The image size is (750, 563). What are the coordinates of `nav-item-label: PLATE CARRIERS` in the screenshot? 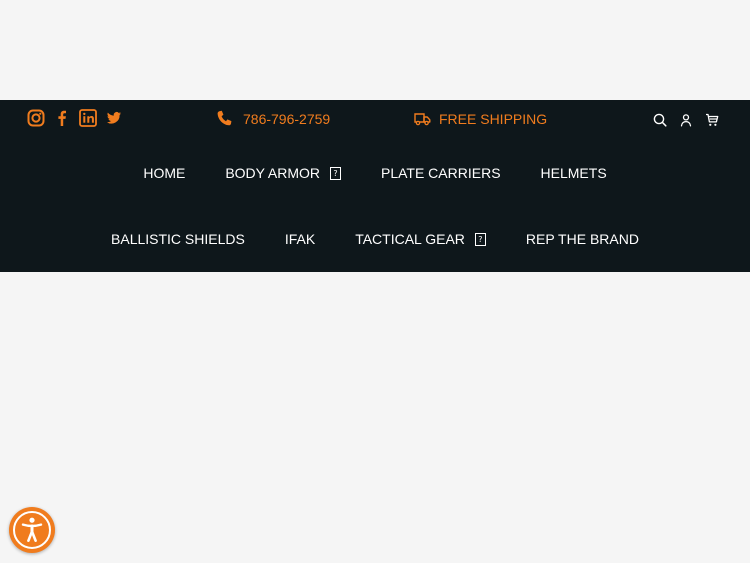 It's located at (440, 173).